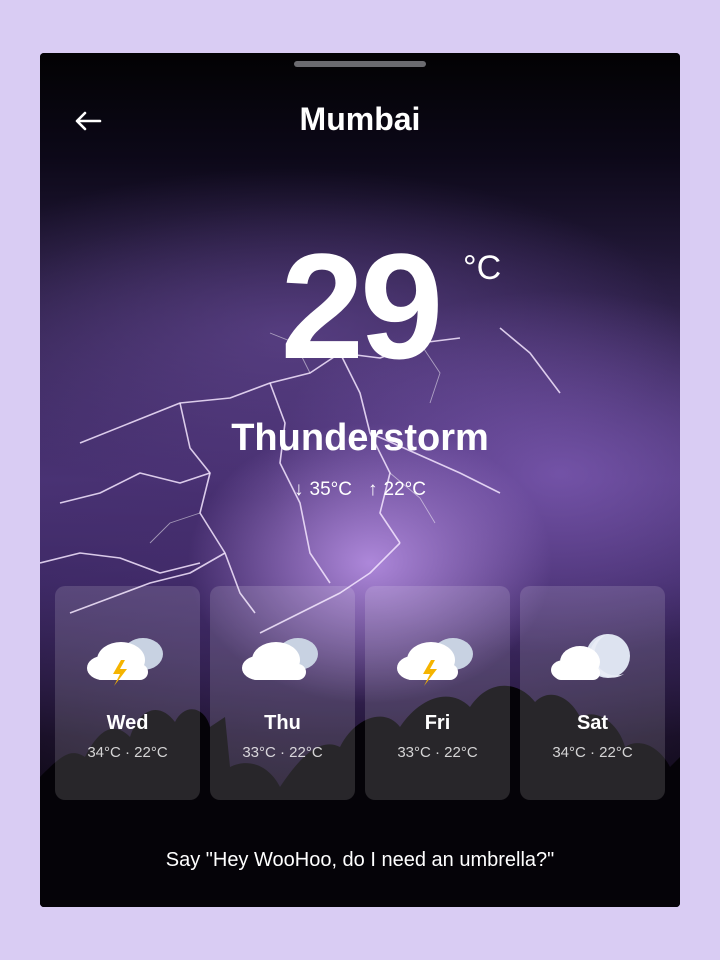  What do you see at coordinates (127, 723) in the screenshot?
I see `forecast-day: Wed` at bounding box center [127, 723].